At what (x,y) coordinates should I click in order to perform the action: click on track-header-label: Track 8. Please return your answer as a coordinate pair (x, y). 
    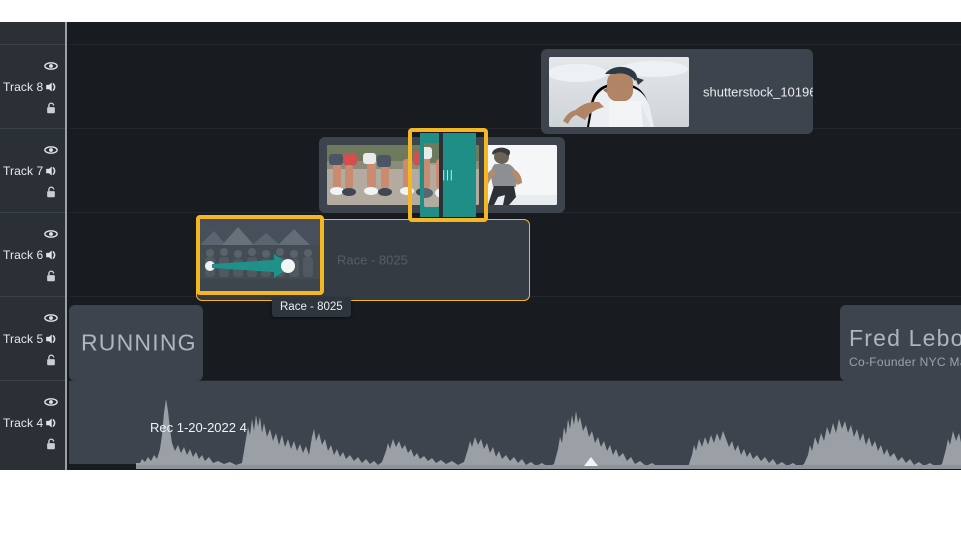
    Looking at the image, I should click on (23, 86).